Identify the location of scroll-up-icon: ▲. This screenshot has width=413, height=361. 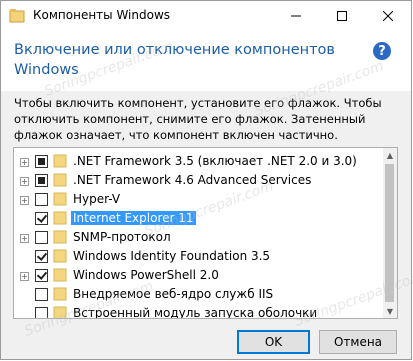
(390, 155).